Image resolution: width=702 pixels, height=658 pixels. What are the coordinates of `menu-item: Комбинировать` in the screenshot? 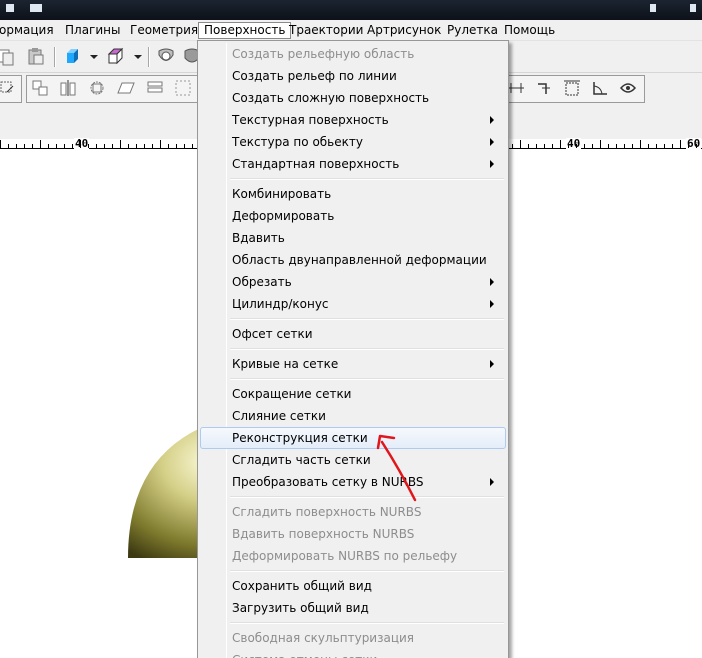 It's located at (353, 194).